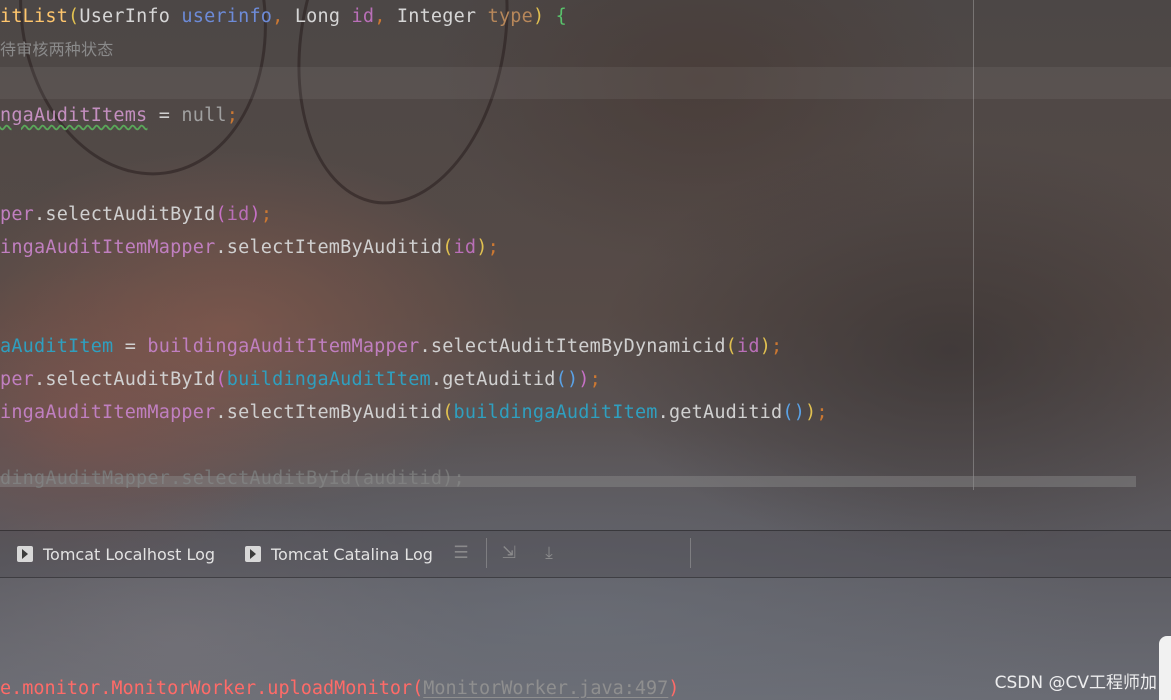  Describe the element at coordinates (57, 346) in the screenshot. I see `variable-name: aAuditItem` at that location.